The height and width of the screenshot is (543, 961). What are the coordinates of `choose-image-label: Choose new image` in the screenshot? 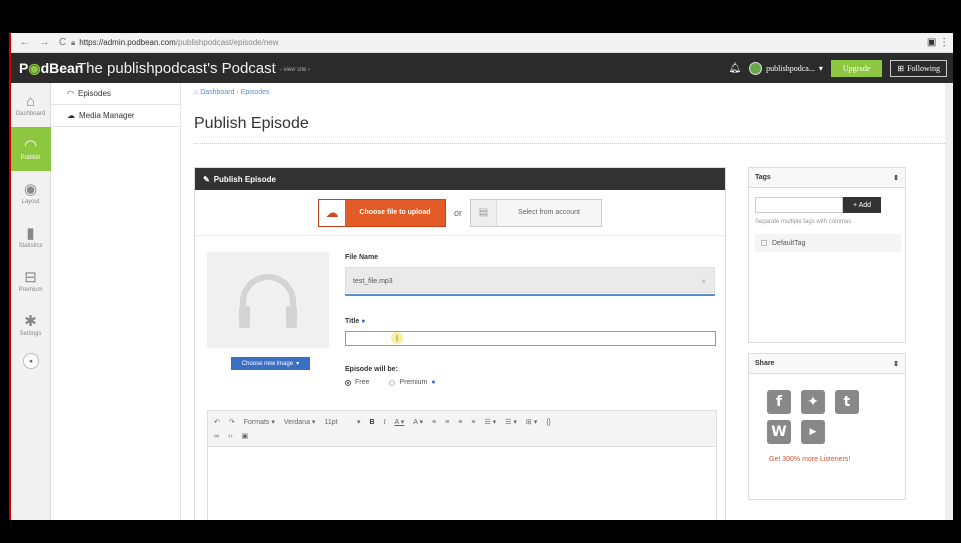 It's located at (267, 363).